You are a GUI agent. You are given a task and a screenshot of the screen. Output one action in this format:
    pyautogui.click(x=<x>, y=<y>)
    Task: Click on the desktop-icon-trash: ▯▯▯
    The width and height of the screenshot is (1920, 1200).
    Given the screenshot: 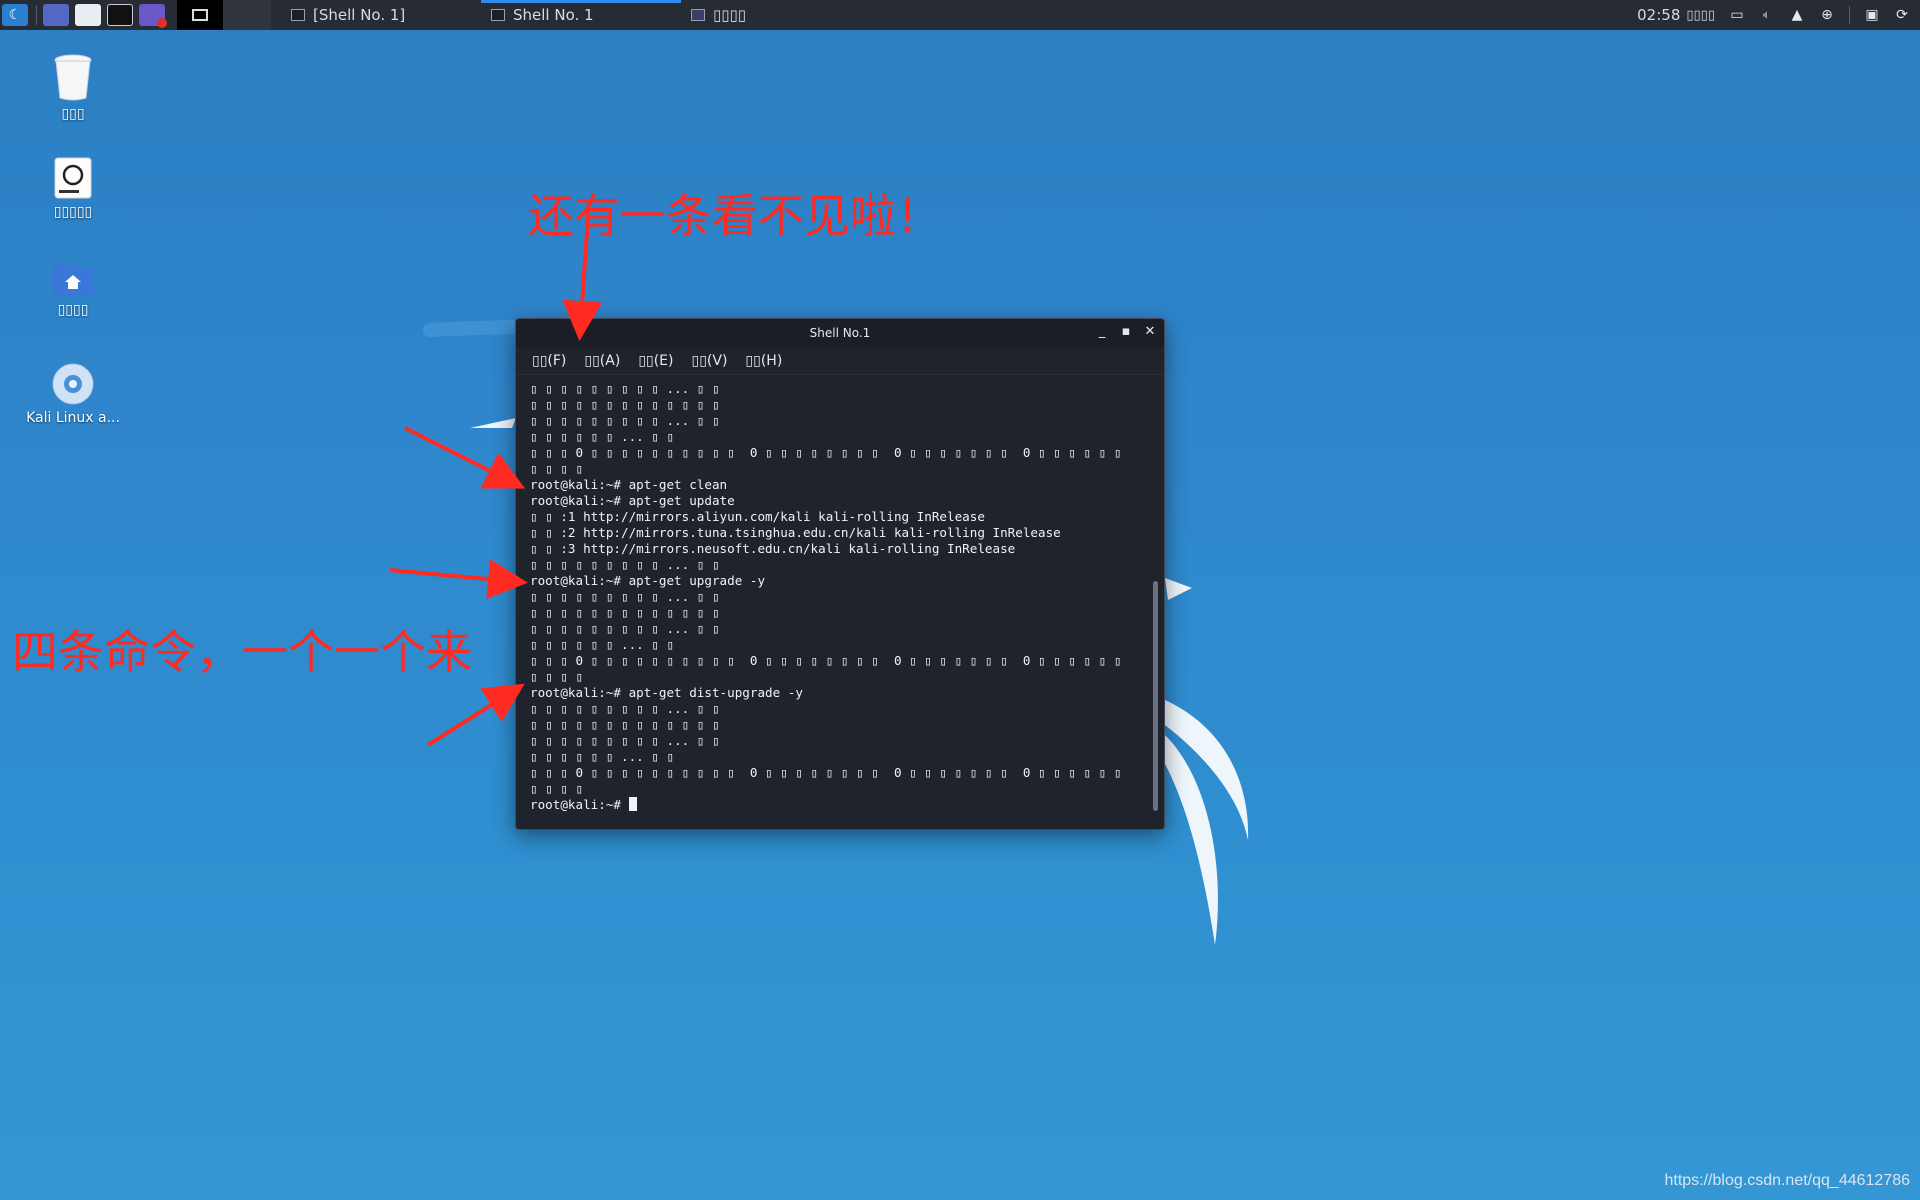 What is the action you would take?
    pyautogui.click(x=73, y=87)
    